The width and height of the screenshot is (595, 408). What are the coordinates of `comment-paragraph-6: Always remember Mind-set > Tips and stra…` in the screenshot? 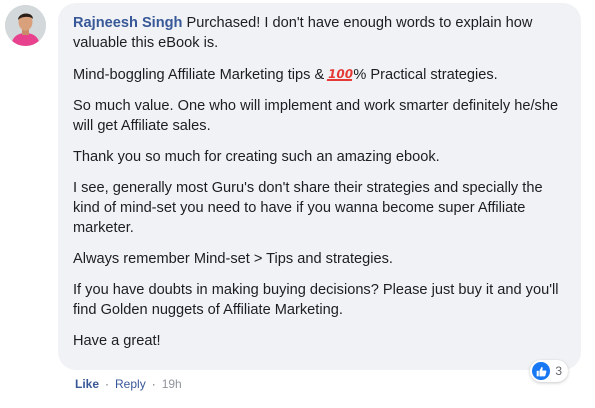 It's located at (233, 259).